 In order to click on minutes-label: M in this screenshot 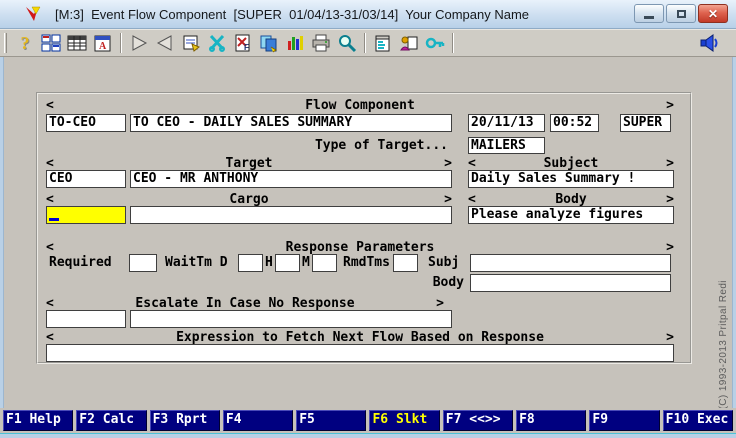, I will do `click(306, 262)`.